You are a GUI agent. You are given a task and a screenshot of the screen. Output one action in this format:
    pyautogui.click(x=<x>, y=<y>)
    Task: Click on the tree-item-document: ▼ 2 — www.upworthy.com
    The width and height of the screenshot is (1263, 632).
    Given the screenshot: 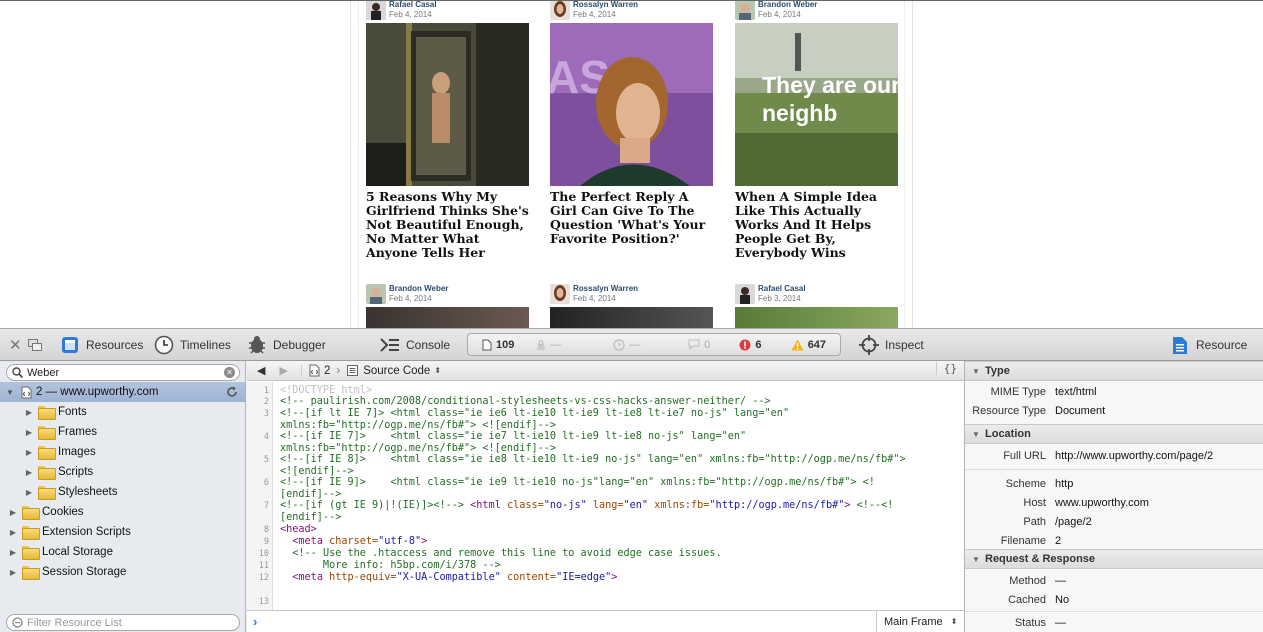 What is the action you would take?
    pyautogui.click(x=122, y=392)
    